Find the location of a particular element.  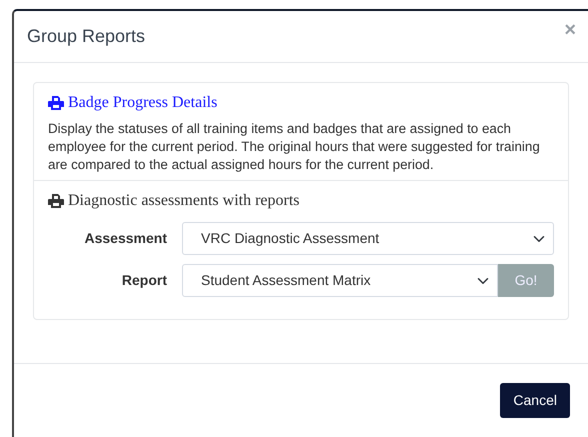

select-field: VRC Diagnostic Assessment is located at coordinates (368, 238).